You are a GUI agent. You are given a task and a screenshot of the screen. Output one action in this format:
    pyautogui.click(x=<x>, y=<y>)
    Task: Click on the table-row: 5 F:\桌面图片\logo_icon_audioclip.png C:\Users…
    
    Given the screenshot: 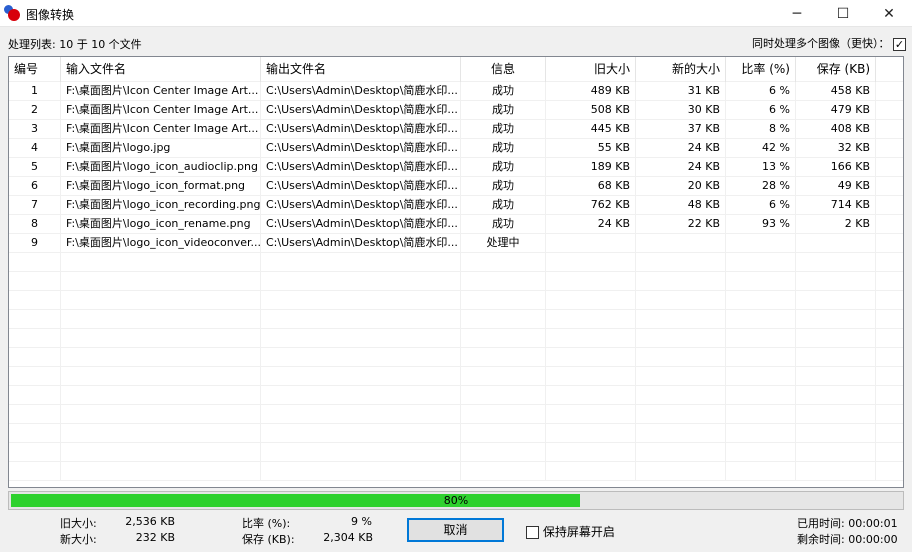 What is the action you would take?
    pyautogui.click(x=456, y=167)
    